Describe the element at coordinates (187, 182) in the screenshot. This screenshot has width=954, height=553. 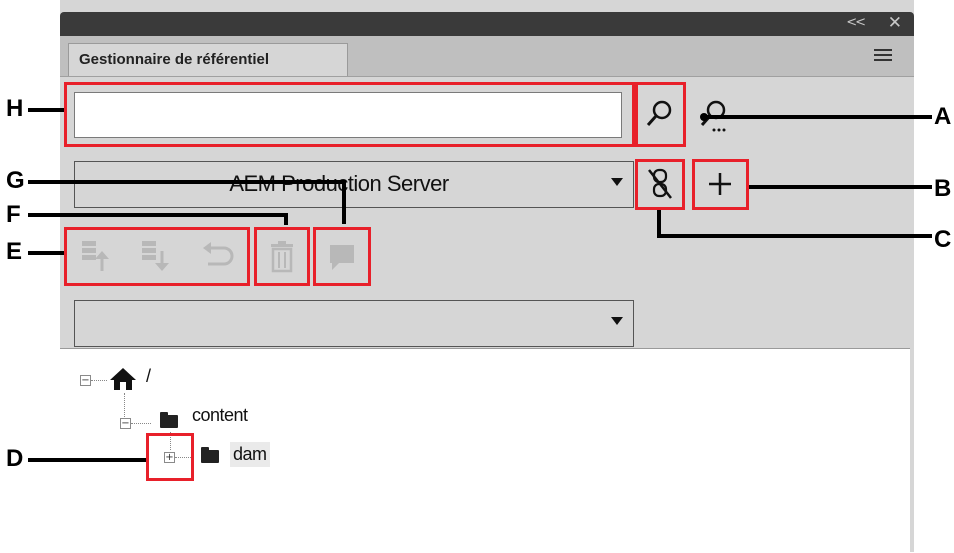
I see `callout-line-g` at that location.